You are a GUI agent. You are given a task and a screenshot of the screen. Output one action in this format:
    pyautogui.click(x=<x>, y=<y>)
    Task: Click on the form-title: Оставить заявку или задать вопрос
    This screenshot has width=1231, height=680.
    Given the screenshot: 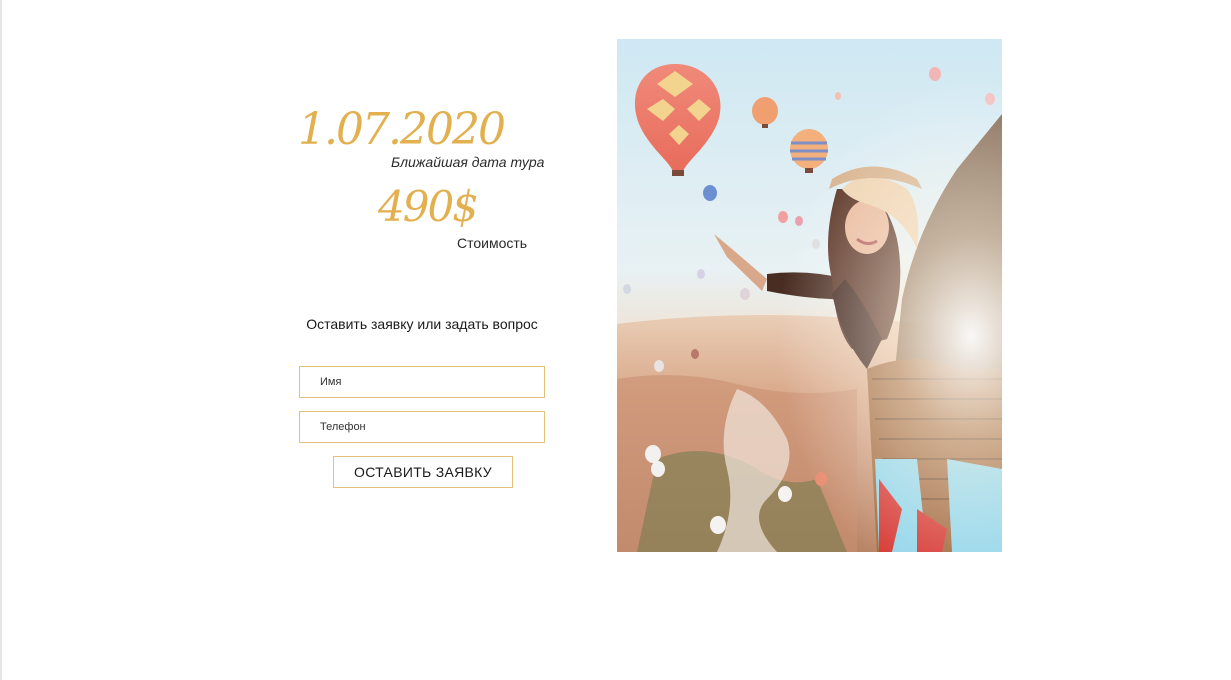 What is the action you would take?
    pyautogui.click(x=422, y=324)
    